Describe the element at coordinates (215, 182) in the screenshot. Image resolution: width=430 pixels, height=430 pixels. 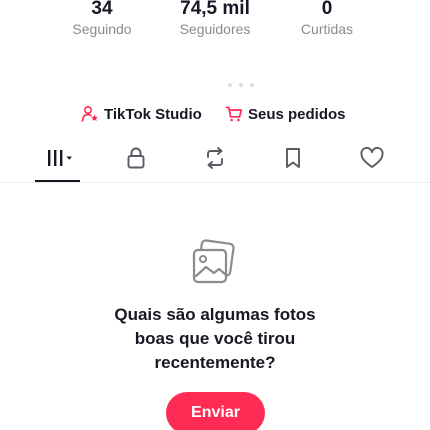
I see `tabs-divider` at that location.